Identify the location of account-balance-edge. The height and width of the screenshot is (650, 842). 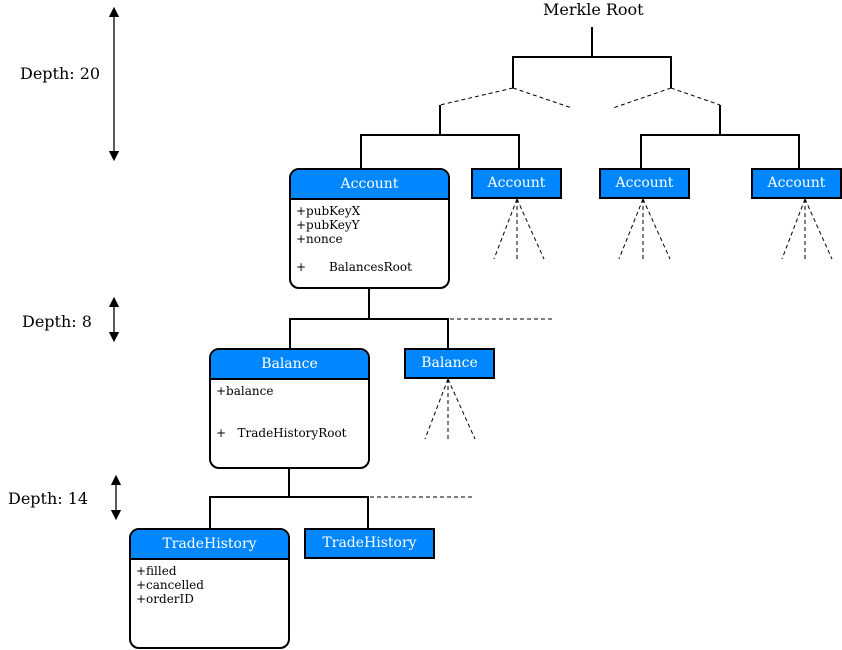
(369, 319).